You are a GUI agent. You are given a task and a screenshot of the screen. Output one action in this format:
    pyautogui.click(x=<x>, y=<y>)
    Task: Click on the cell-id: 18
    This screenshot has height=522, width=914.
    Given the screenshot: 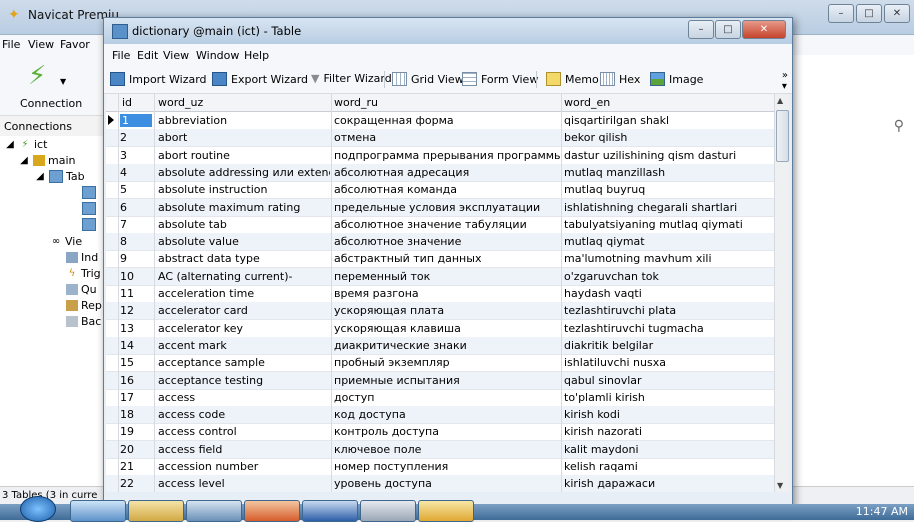 What is the action you would take?
    pyautogui.click(x=135, y=414)
    